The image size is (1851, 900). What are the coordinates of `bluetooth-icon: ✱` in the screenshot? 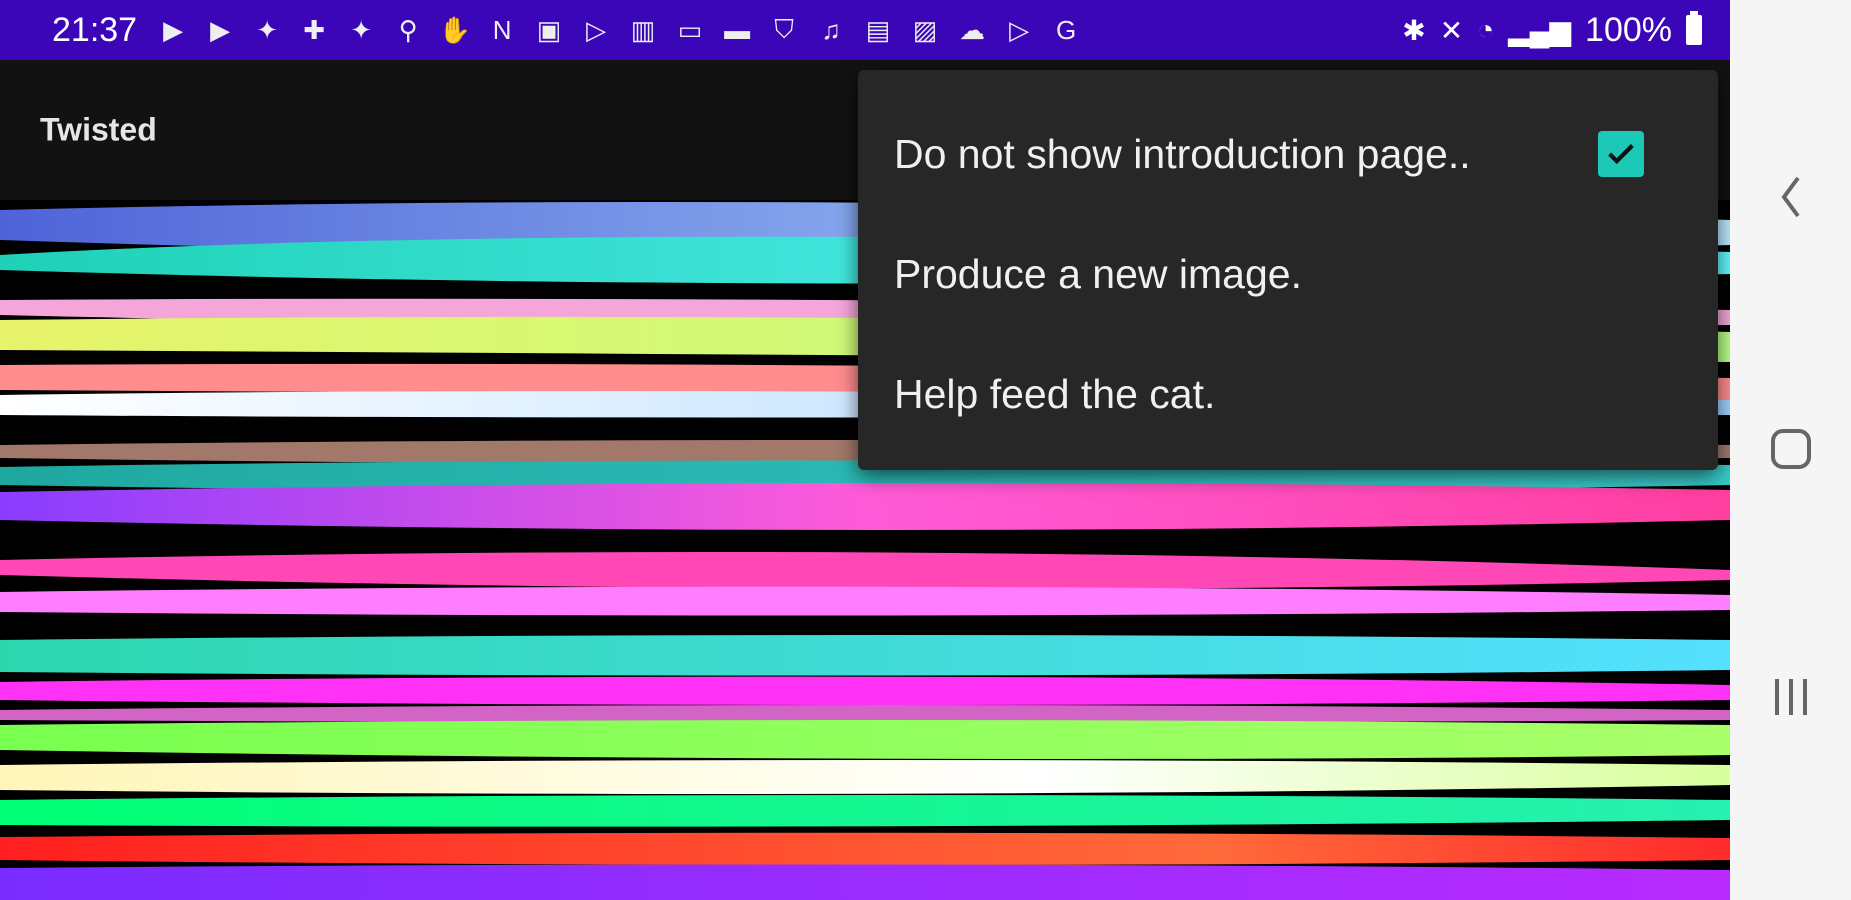 It's located at (1414, 30).